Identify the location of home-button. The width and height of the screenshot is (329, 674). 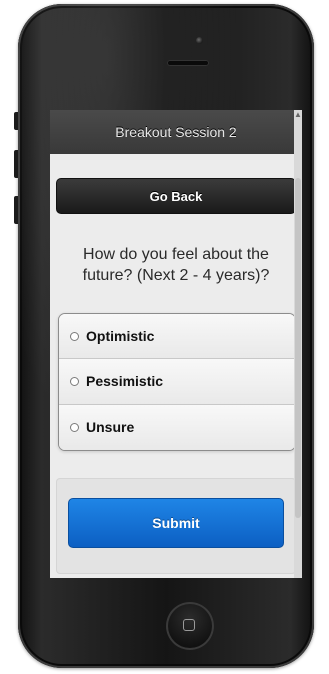
(190, 626).